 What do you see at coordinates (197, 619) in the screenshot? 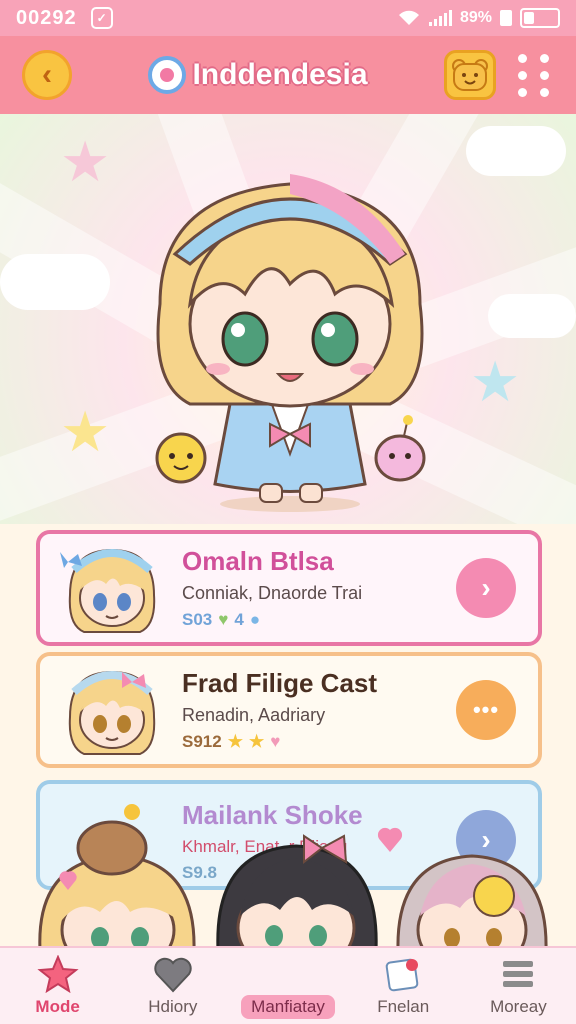
I see `stat-value: S03` at bounding box center [197, 619].